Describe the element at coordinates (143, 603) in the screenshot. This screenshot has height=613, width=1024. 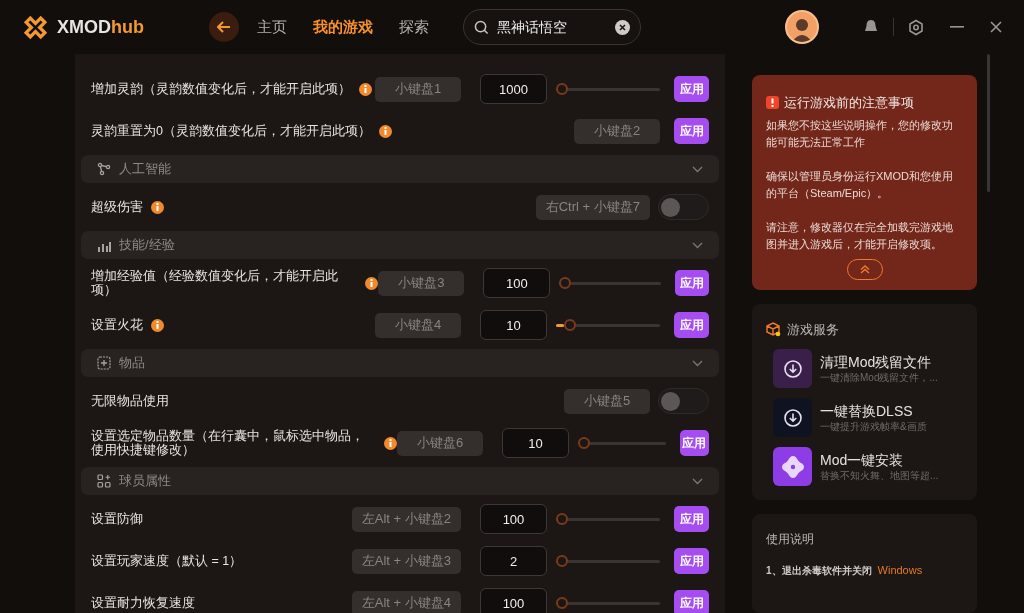
I see `option-label: 设置耐力恢复速度` at that location.